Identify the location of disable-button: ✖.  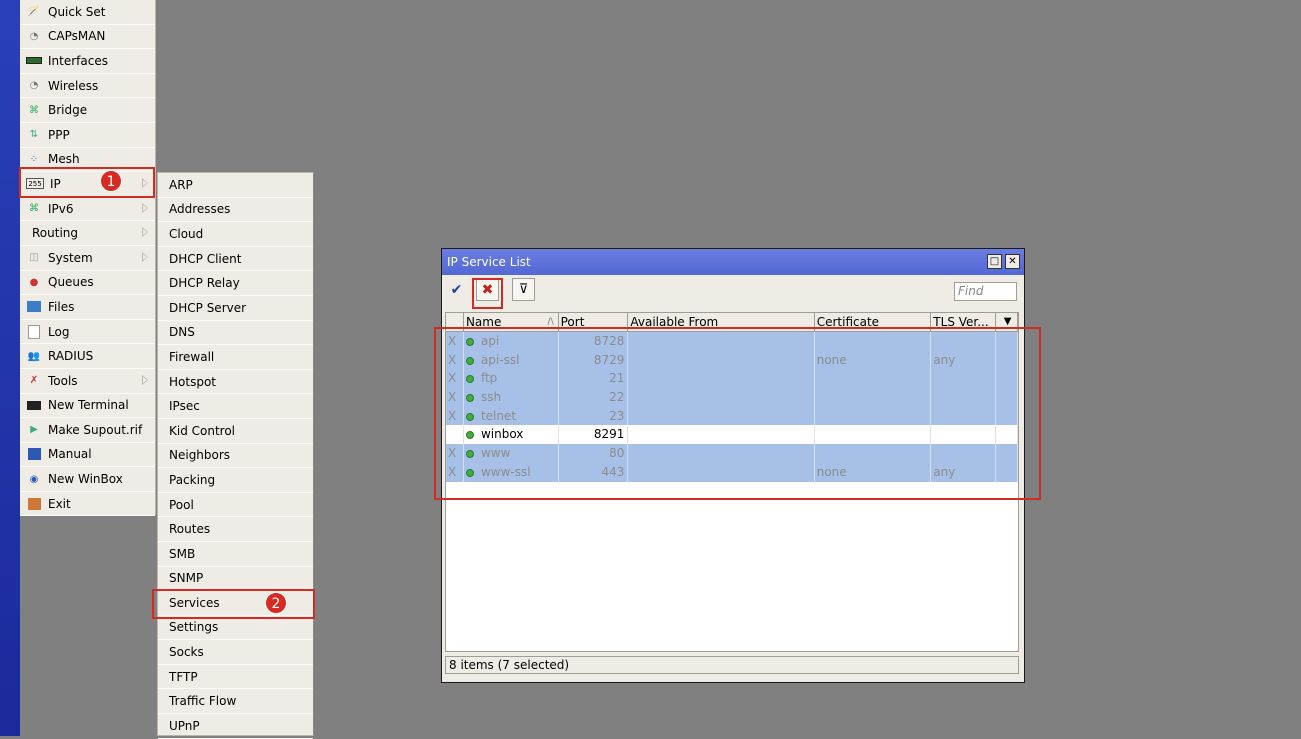
(487, 289).